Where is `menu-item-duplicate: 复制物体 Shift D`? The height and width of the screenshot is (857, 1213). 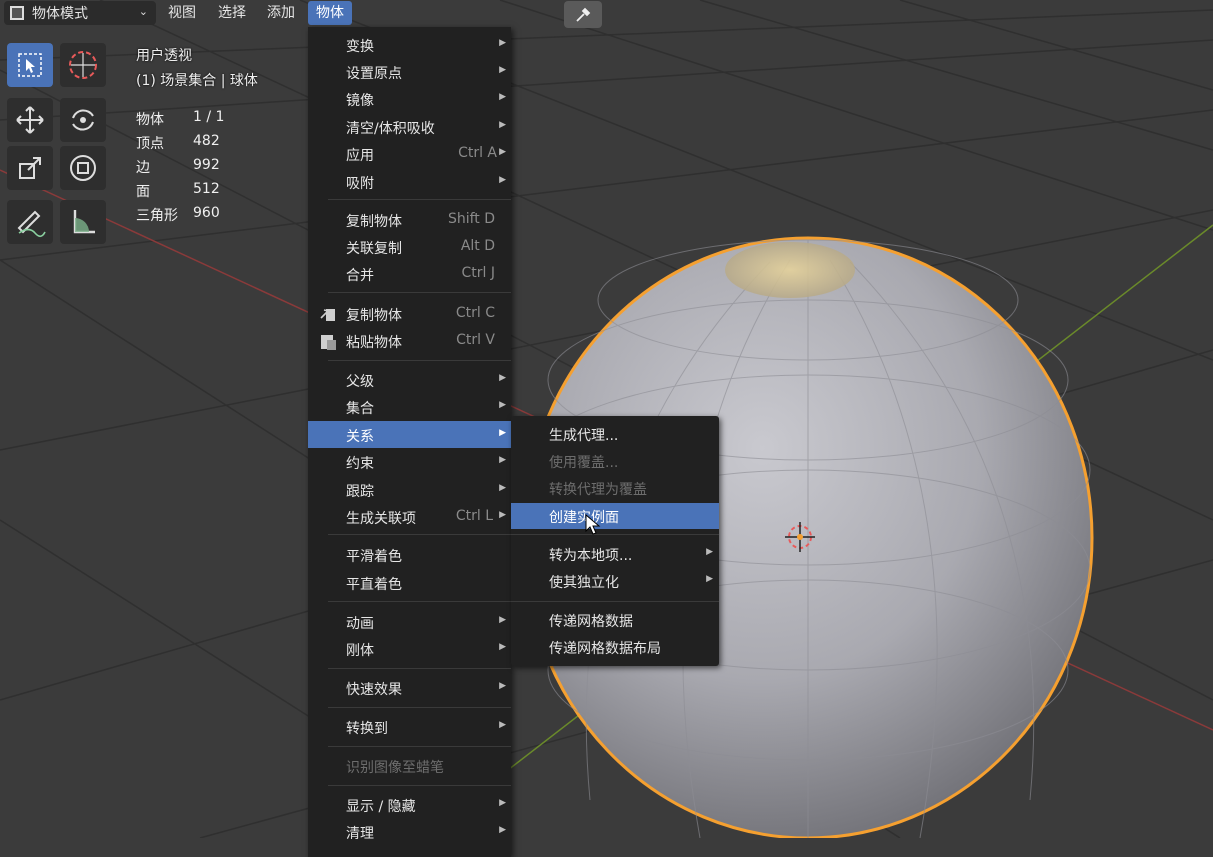 menu-item-duplicate: 复制物体 Shift D is located at coordinates (409, 219).